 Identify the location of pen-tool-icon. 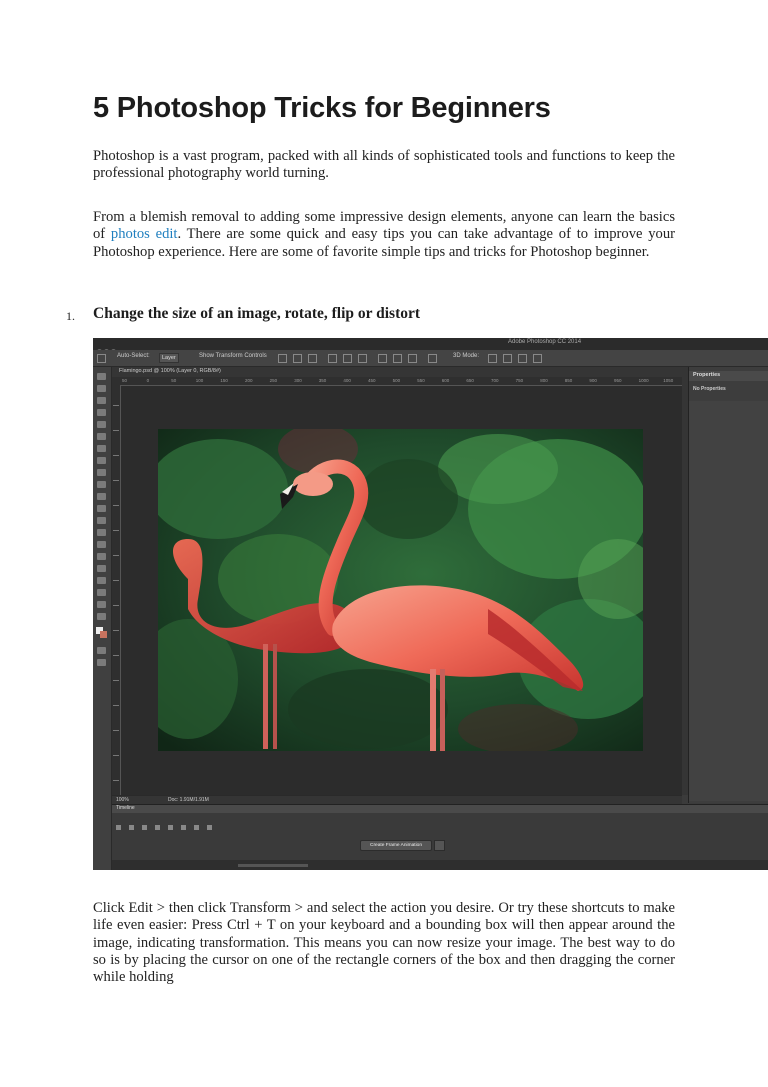
(101, 544).